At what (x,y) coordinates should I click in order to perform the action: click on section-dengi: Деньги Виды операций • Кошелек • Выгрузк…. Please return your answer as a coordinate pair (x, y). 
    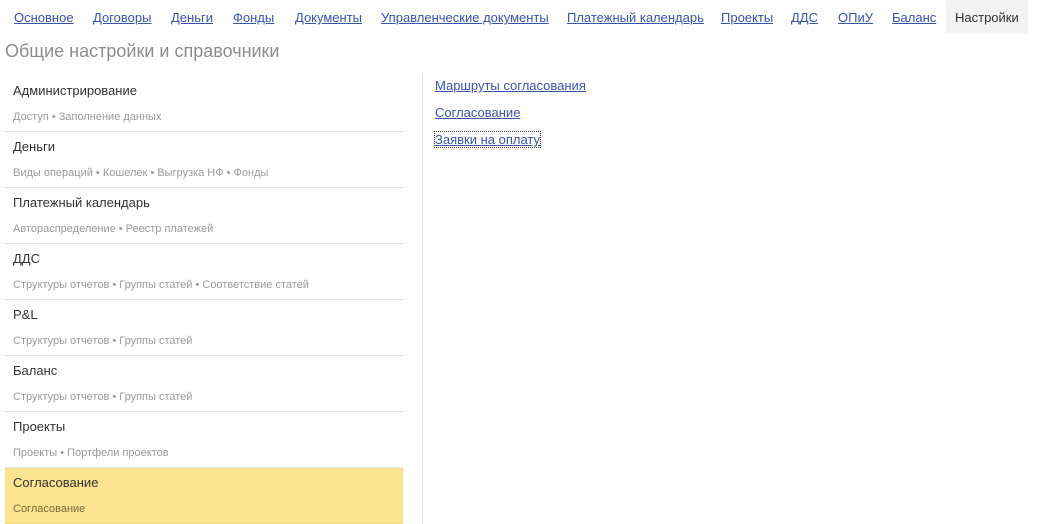
    Looking at the image, I should click on (204, 160).